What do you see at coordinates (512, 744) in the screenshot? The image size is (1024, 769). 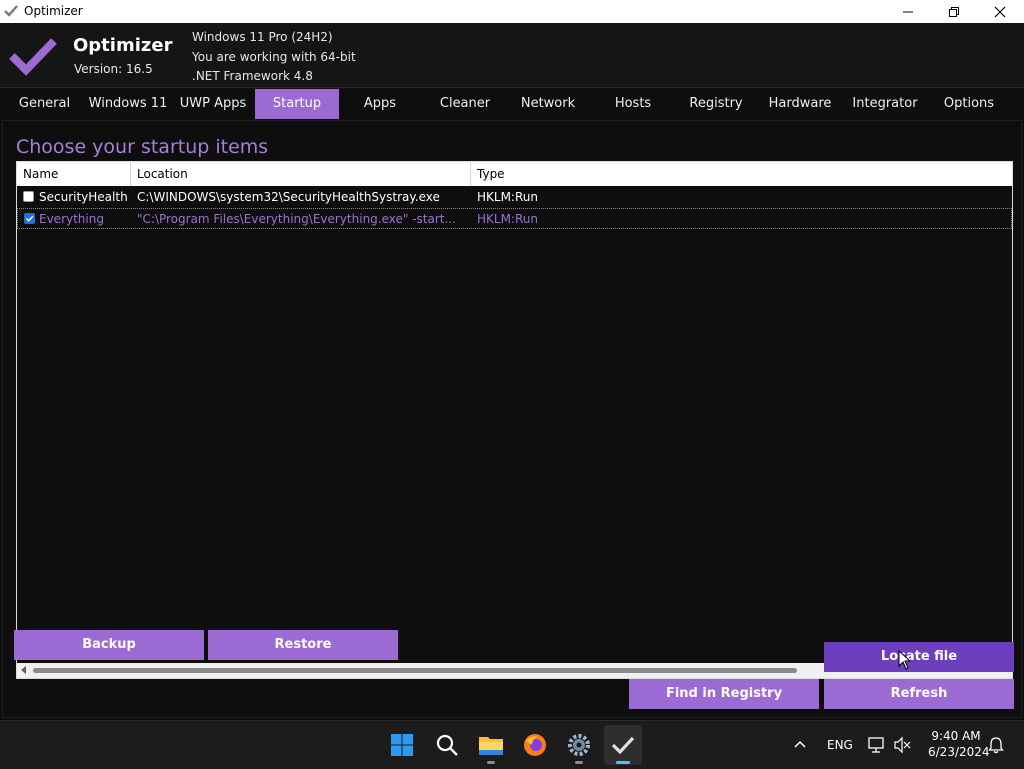 I see `taskbar: ENG 9:40 AM 6/23/2024` at bounding box center [512, 744].